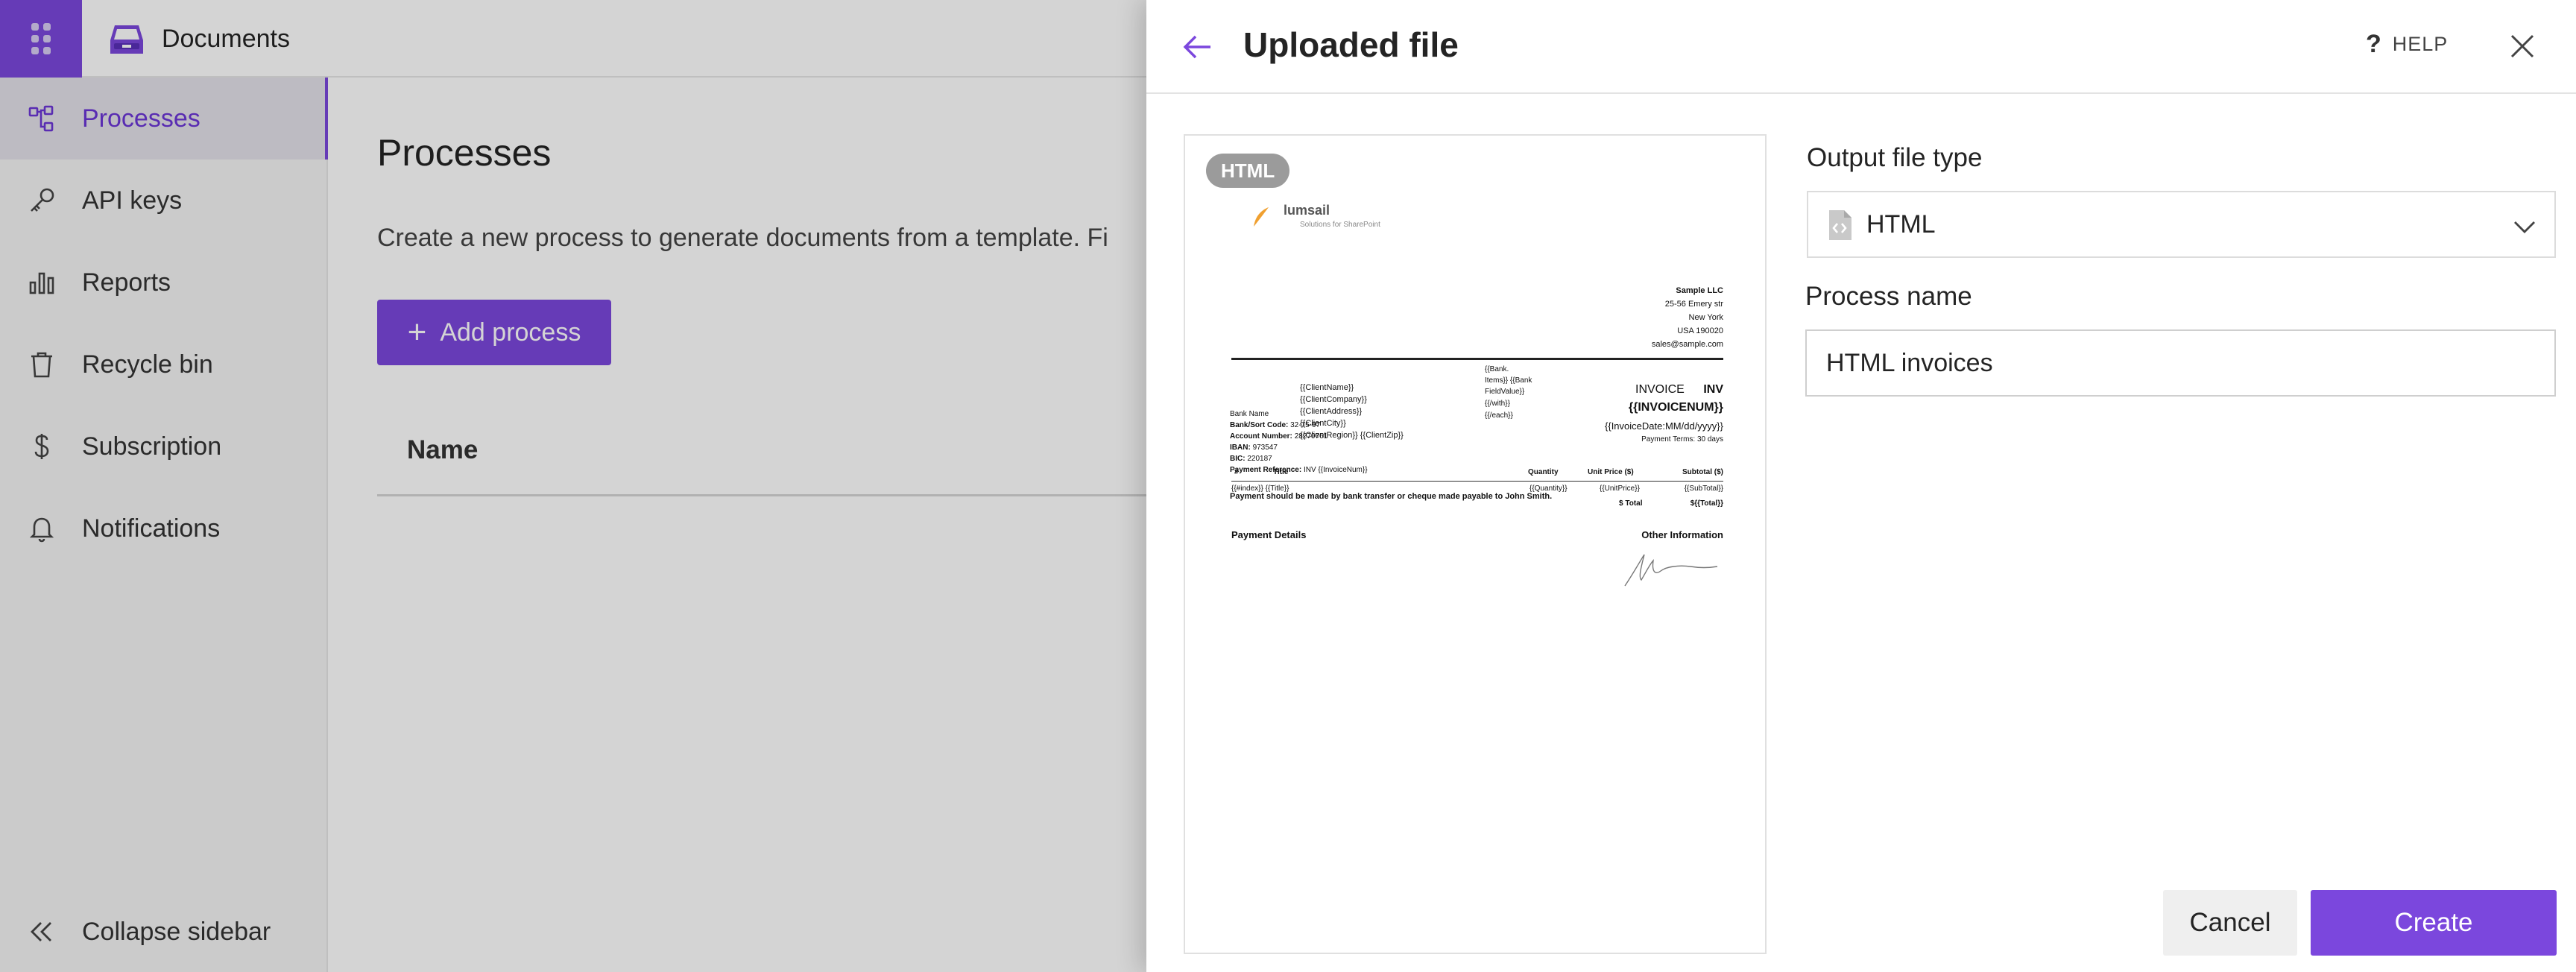  I want to click on help-label: HELP, so click(2420, 44).